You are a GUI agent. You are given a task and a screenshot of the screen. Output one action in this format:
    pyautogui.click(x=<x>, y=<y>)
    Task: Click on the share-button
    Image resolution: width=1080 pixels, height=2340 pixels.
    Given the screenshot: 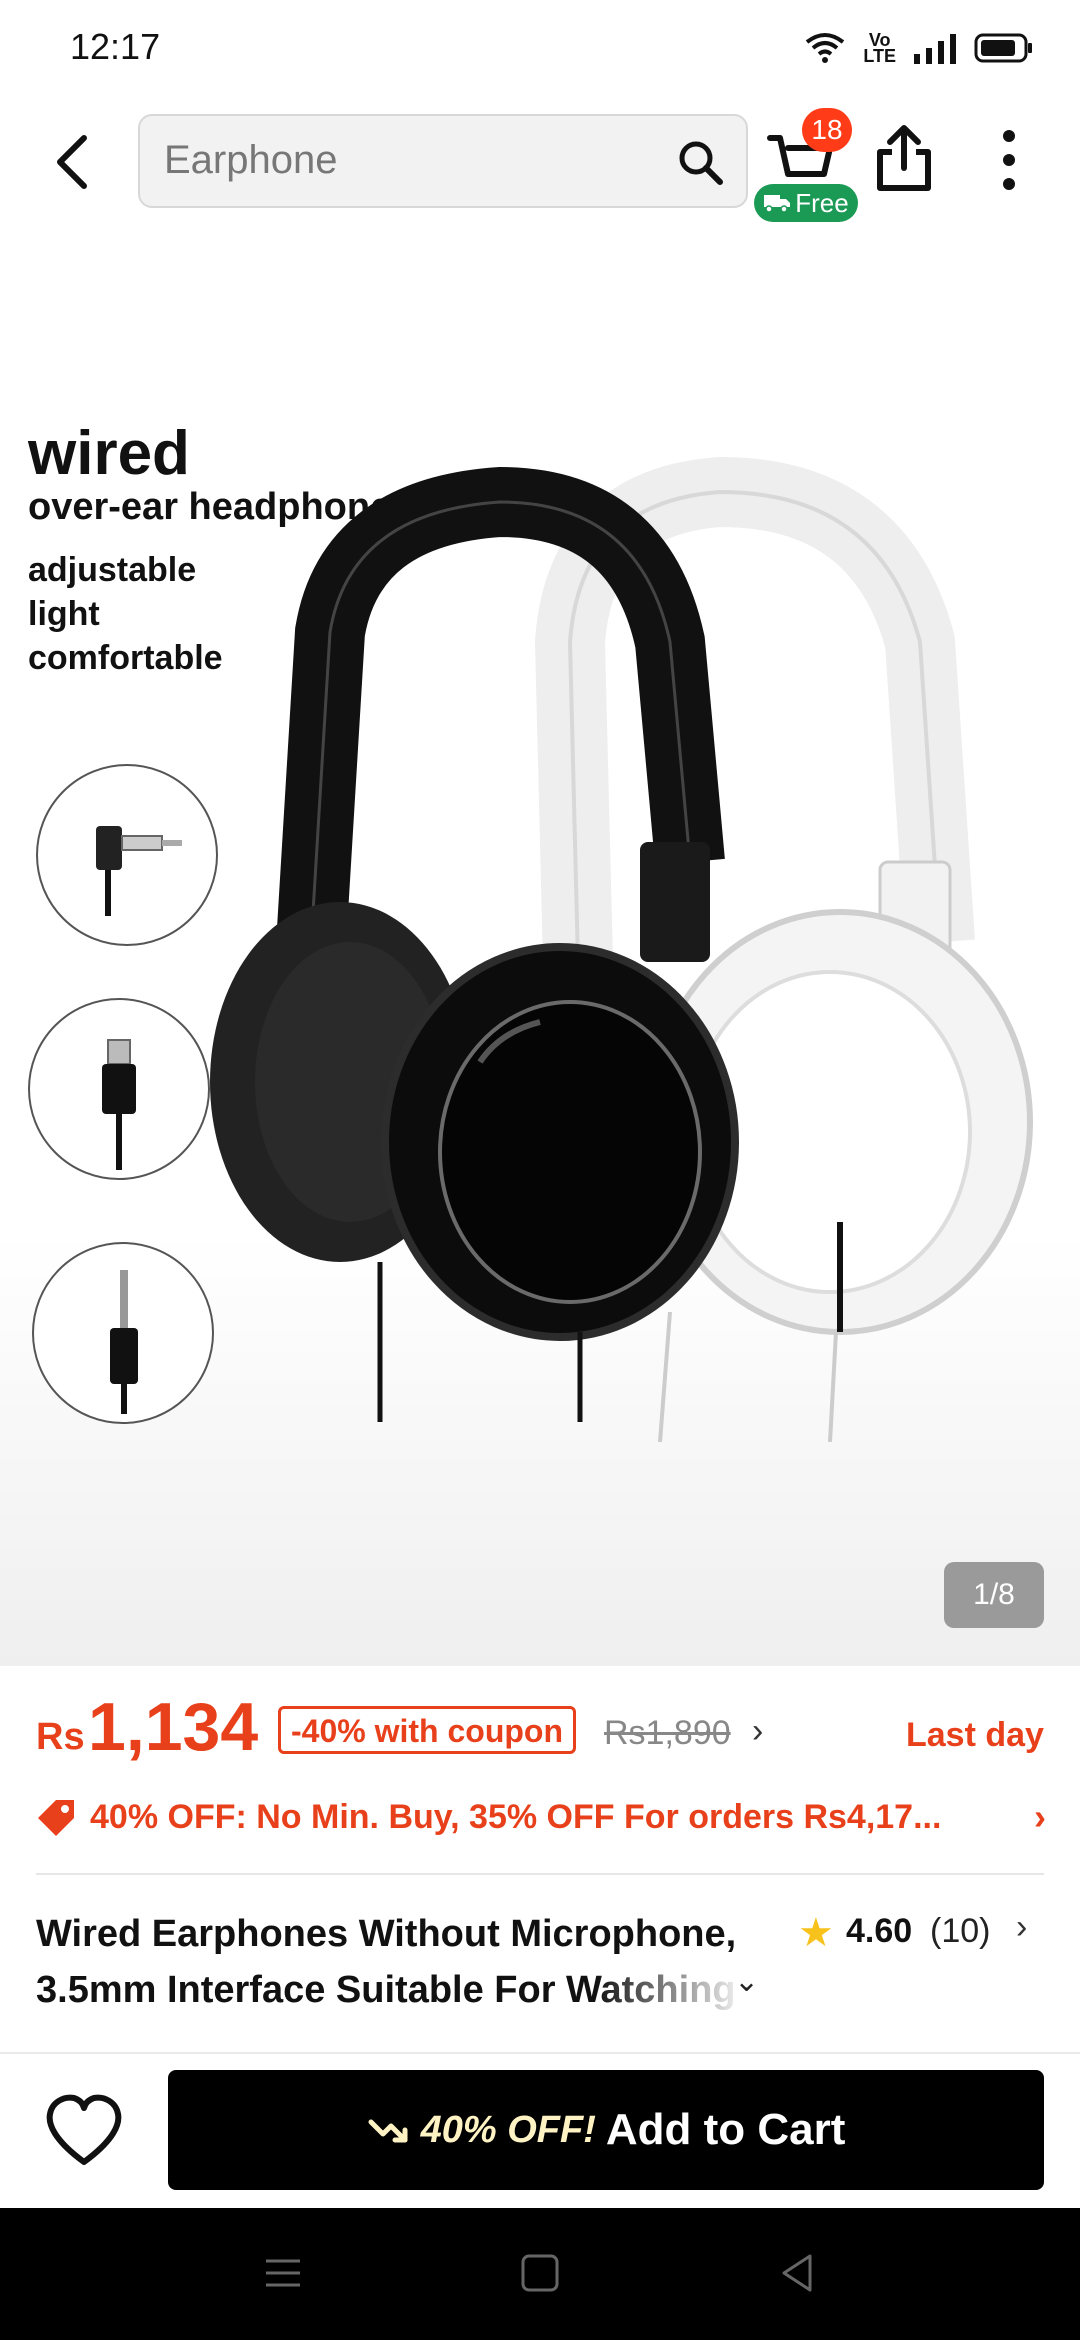 What is the action you would take?
    pyautogui.click(x=906, y=160)
    